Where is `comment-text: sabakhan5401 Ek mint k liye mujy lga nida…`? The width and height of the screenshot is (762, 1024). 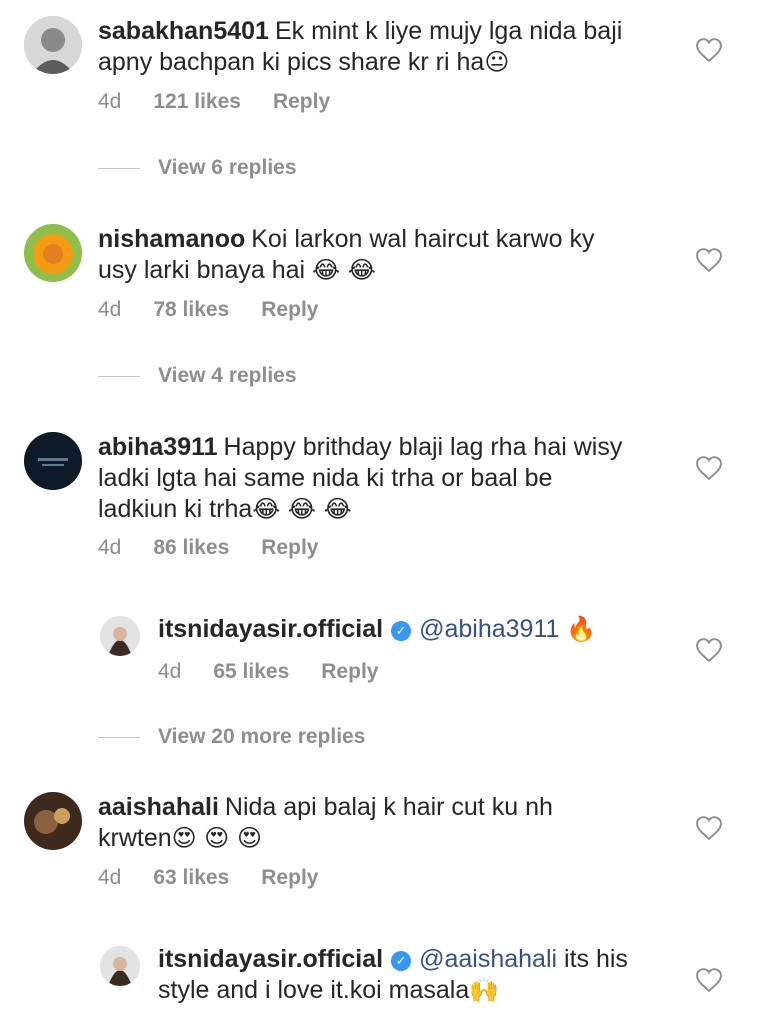
comment-text: sabakhan5401 Ek mint k liye mujy lga nida… is located at coordinates (388, 47).